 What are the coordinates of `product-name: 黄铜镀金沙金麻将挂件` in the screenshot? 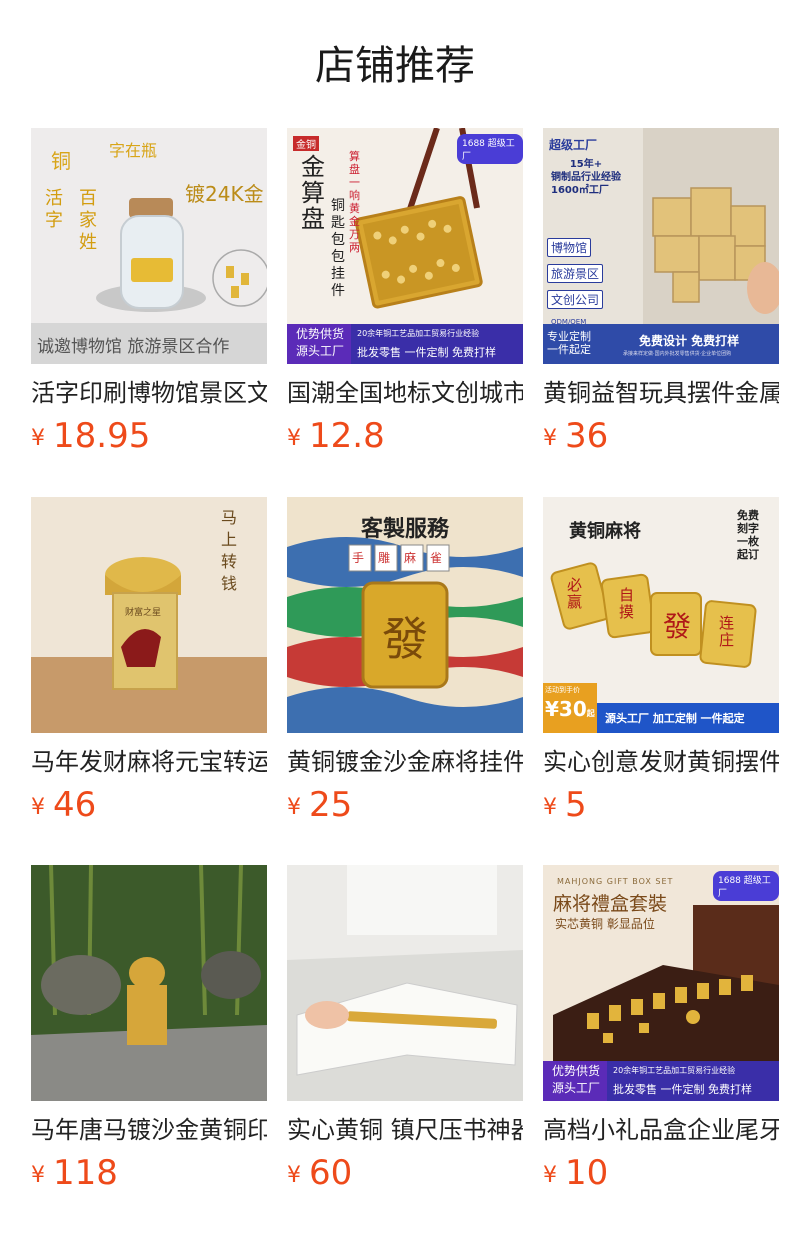 It's located at (405, 762).